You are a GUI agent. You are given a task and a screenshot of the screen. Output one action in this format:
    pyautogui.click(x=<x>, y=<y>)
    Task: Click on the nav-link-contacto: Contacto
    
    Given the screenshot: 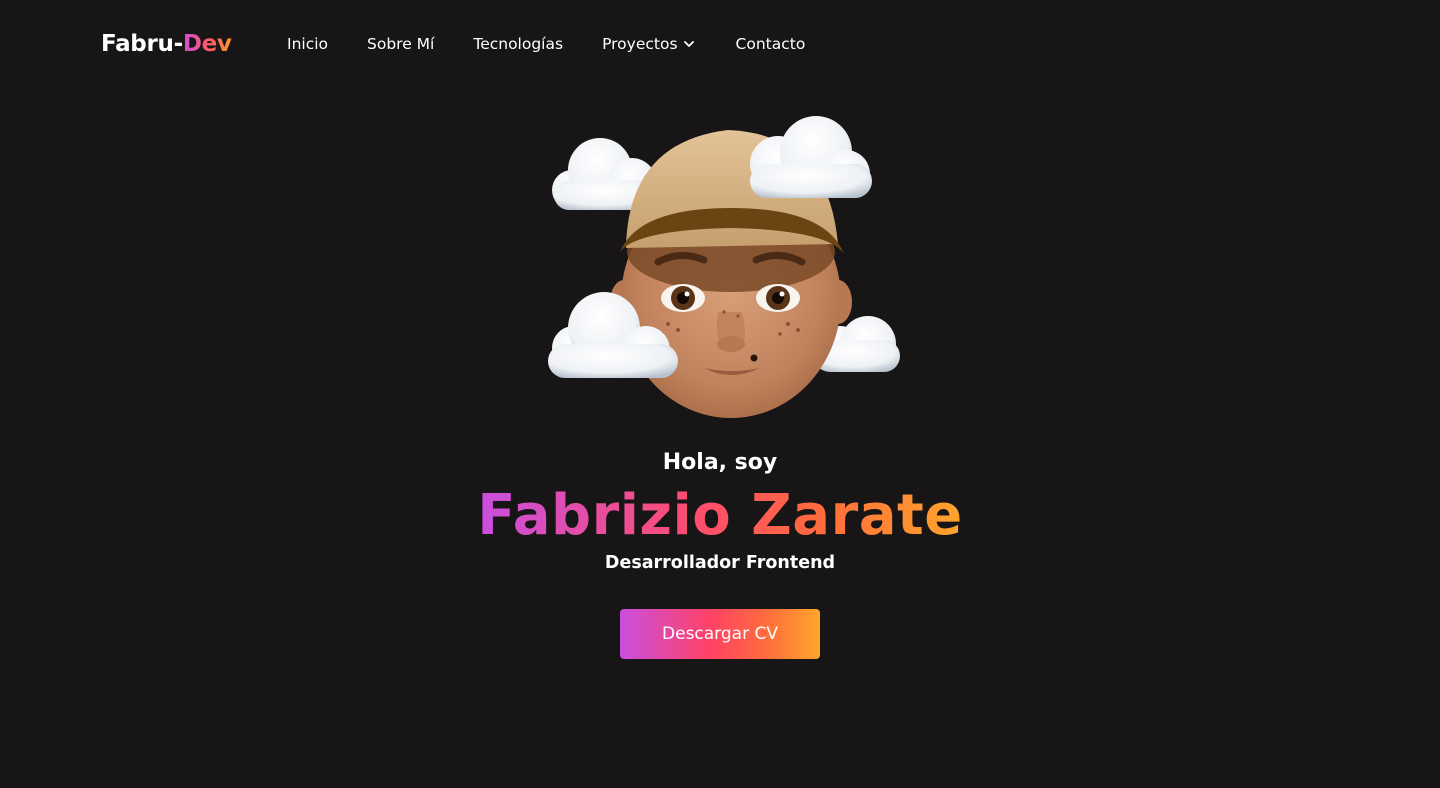 What is the action you would take?
    pyautogui.click(x=771, y=44)
    